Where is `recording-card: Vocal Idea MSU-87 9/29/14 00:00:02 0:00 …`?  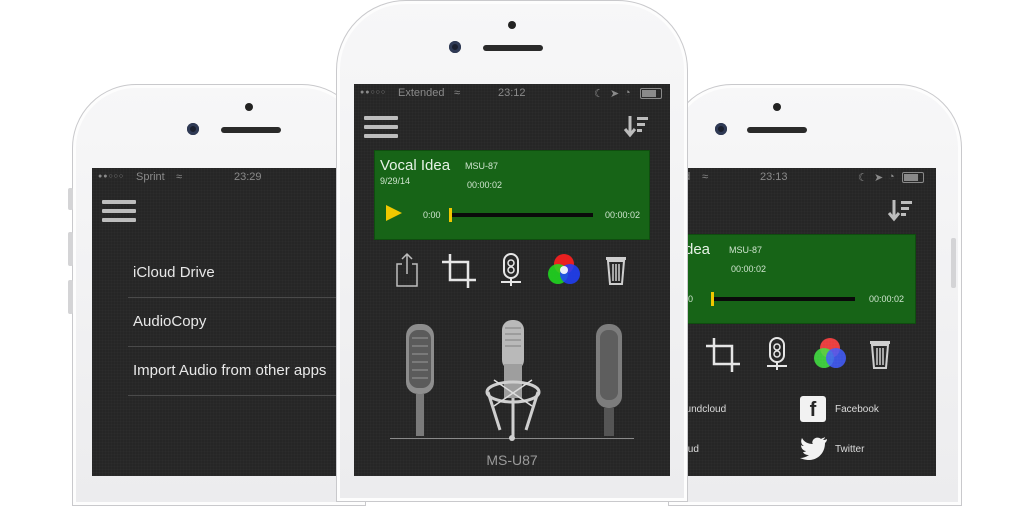 recording-card: Vocal Idea MSU-87 9/29/14 00:00:02 0:00 … is located at coordinates (512, 195).